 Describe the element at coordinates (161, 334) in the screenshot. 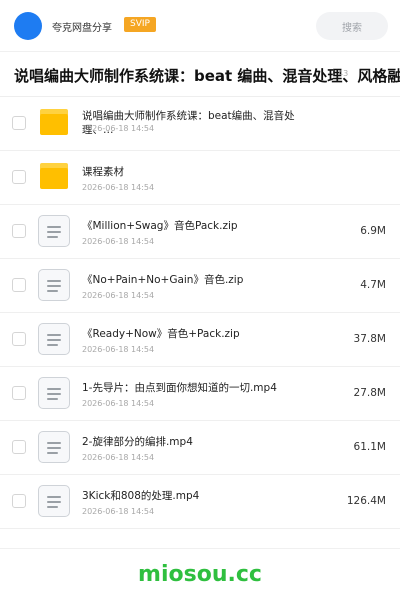

I see `file-name: 《Ready+Now》音色+Pack.zip` at that location.